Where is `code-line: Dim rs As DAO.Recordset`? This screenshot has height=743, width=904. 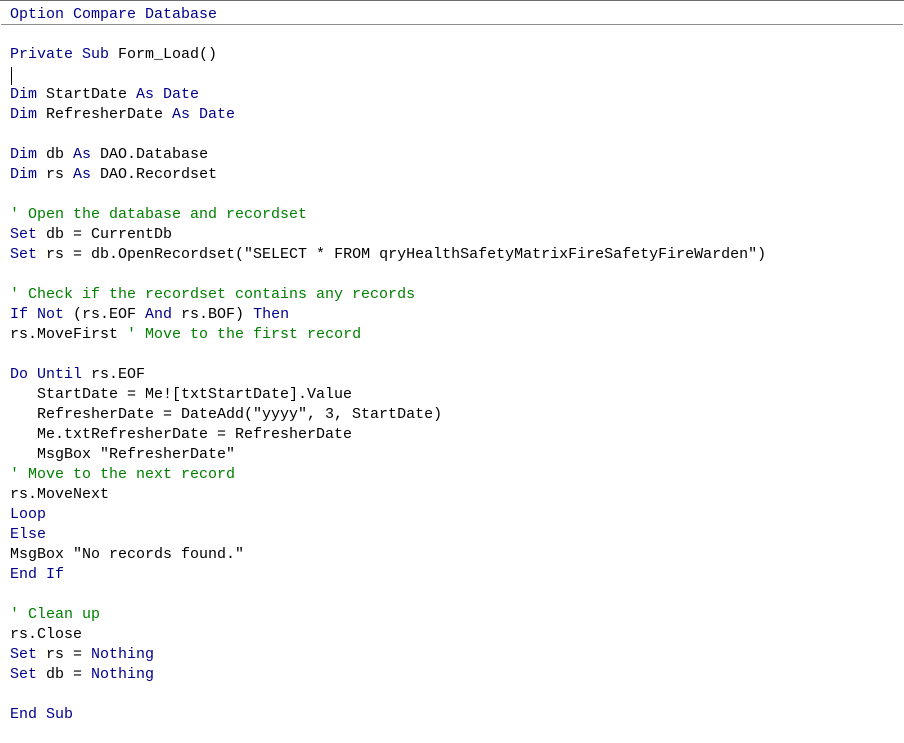
code-line: Dim rs As DAO.Recordset is located at coordinates (113, 175).